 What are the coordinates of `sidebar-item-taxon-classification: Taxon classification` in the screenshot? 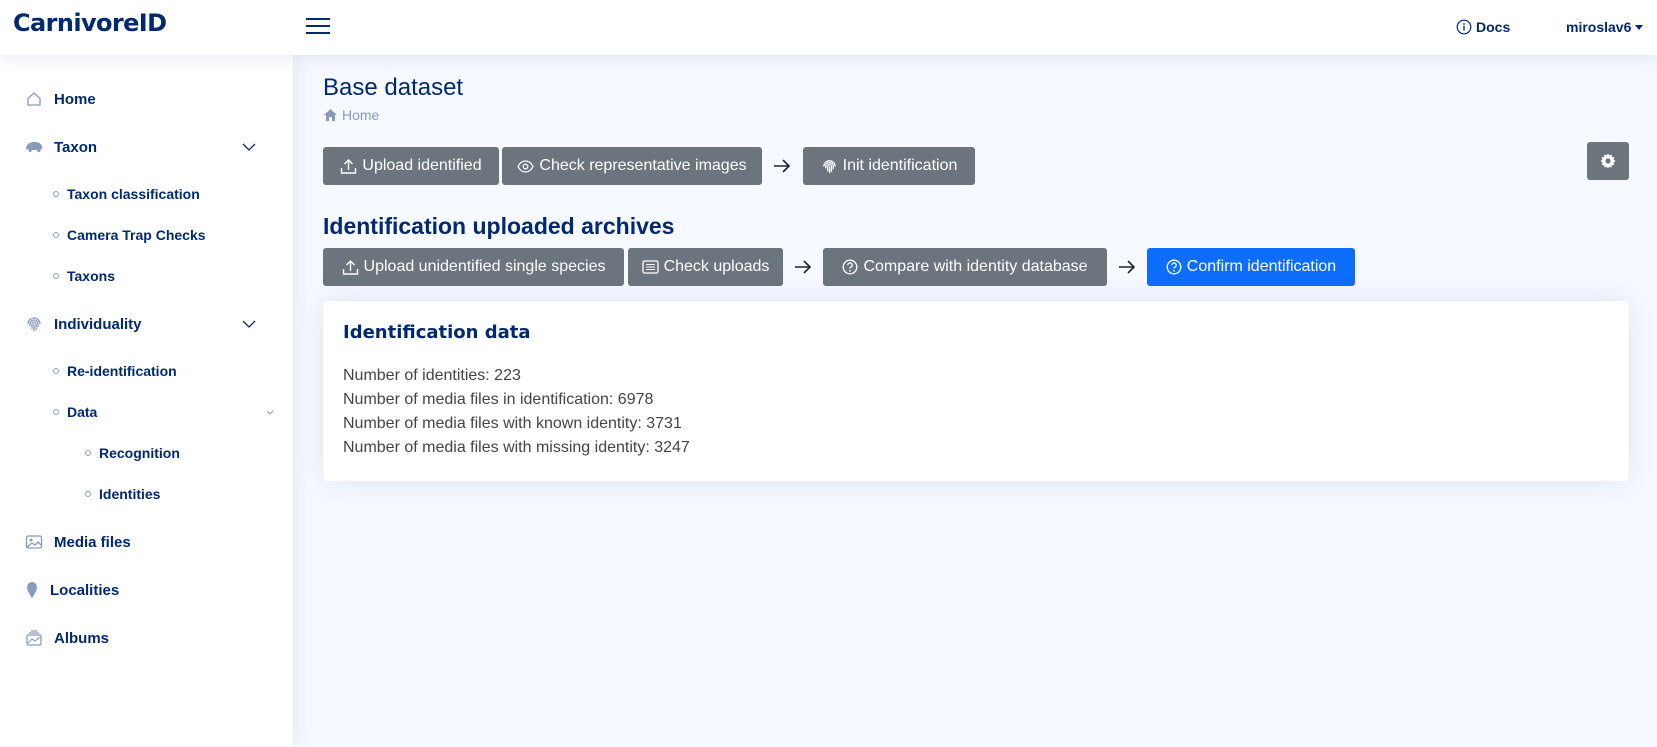 It's located at (126, 194).